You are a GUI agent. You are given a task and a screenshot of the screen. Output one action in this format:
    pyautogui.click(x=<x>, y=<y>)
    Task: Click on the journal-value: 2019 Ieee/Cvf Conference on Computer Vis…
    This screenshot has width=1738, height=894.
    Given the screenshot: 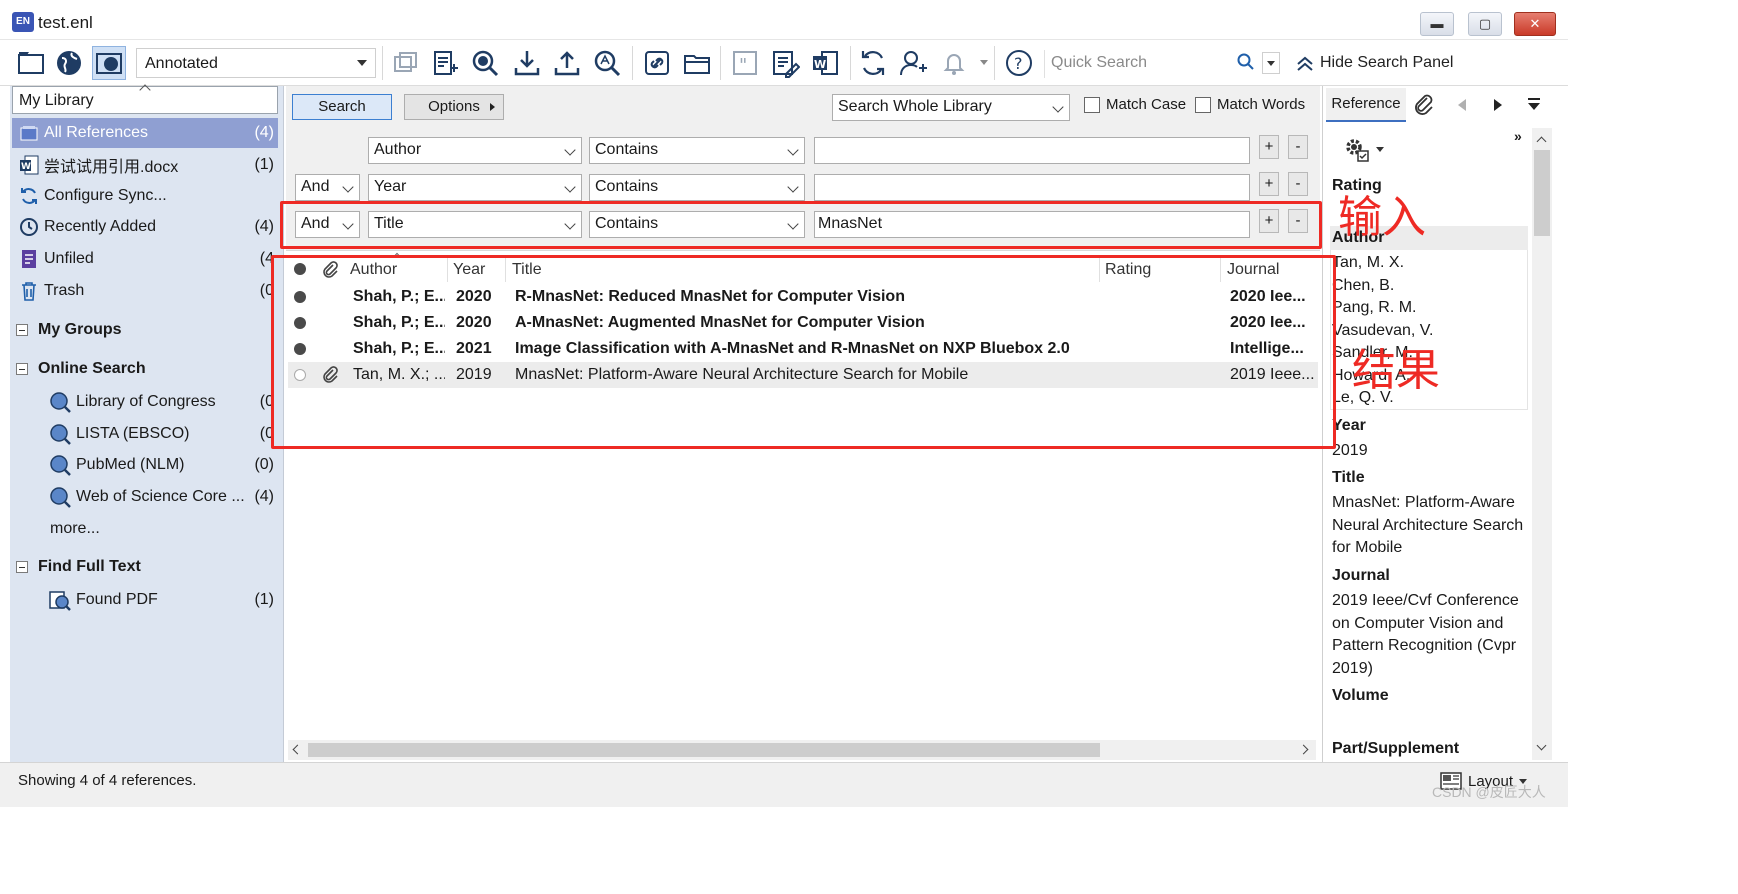 What is the action you would take?
    pyautogui.click(x=1430, y=635)
    